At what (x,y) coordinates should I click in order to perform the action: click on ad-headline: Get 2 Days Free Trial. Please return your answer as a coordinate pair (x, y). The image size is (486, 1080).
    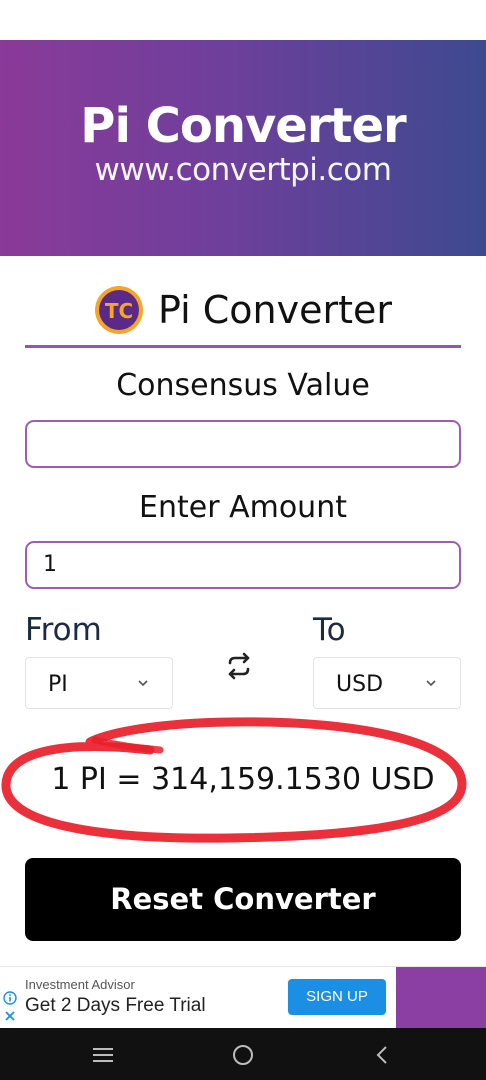
    Looking at the image, I should click on (115, 1005).